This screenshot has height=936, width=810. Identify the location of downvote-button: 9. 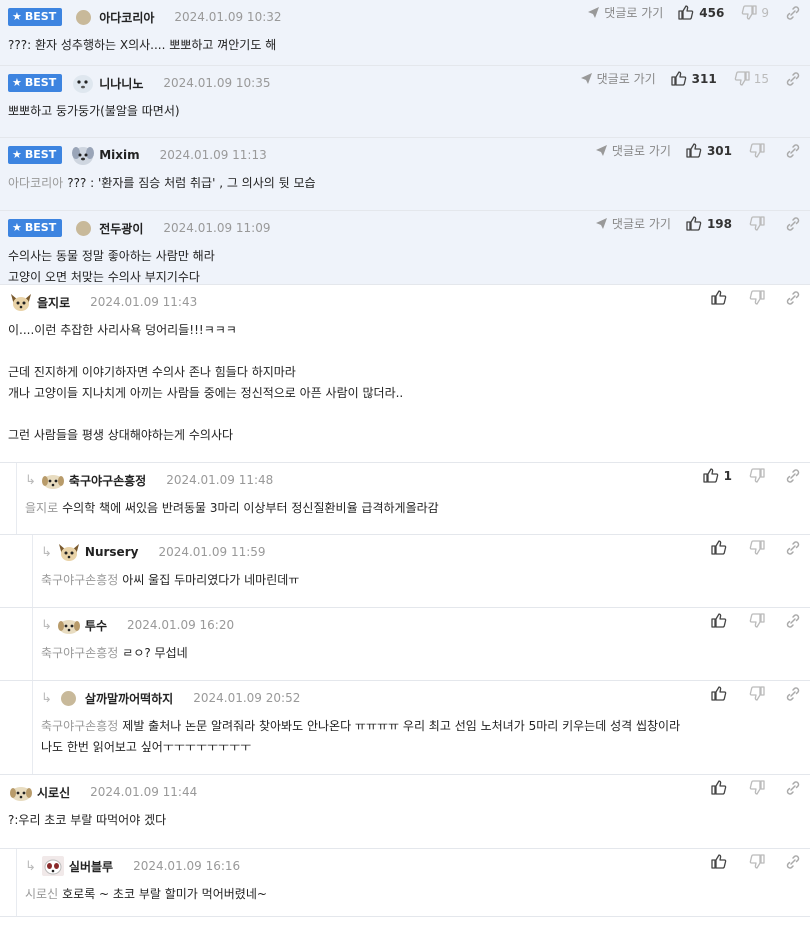
(754, 12).